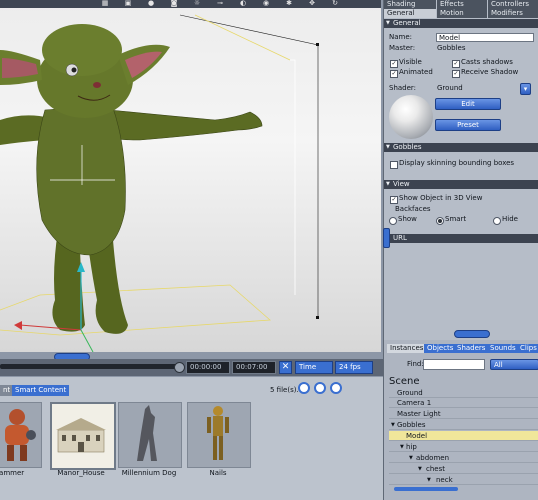 This screenshot has width=538, height=500. I want to click on panel-resize-handle, so click(386, 238).